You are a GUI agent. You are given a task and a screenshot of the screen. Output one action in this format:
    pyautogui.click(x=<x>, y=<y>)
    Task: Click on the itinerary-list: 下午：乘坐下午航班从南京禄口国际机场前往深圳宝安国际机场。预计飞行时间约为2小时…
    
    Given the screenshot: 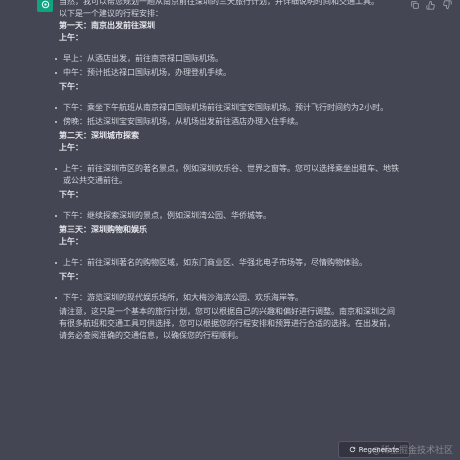 What is the action you would take?
    pyautogui.click(x=227, y=115)
    